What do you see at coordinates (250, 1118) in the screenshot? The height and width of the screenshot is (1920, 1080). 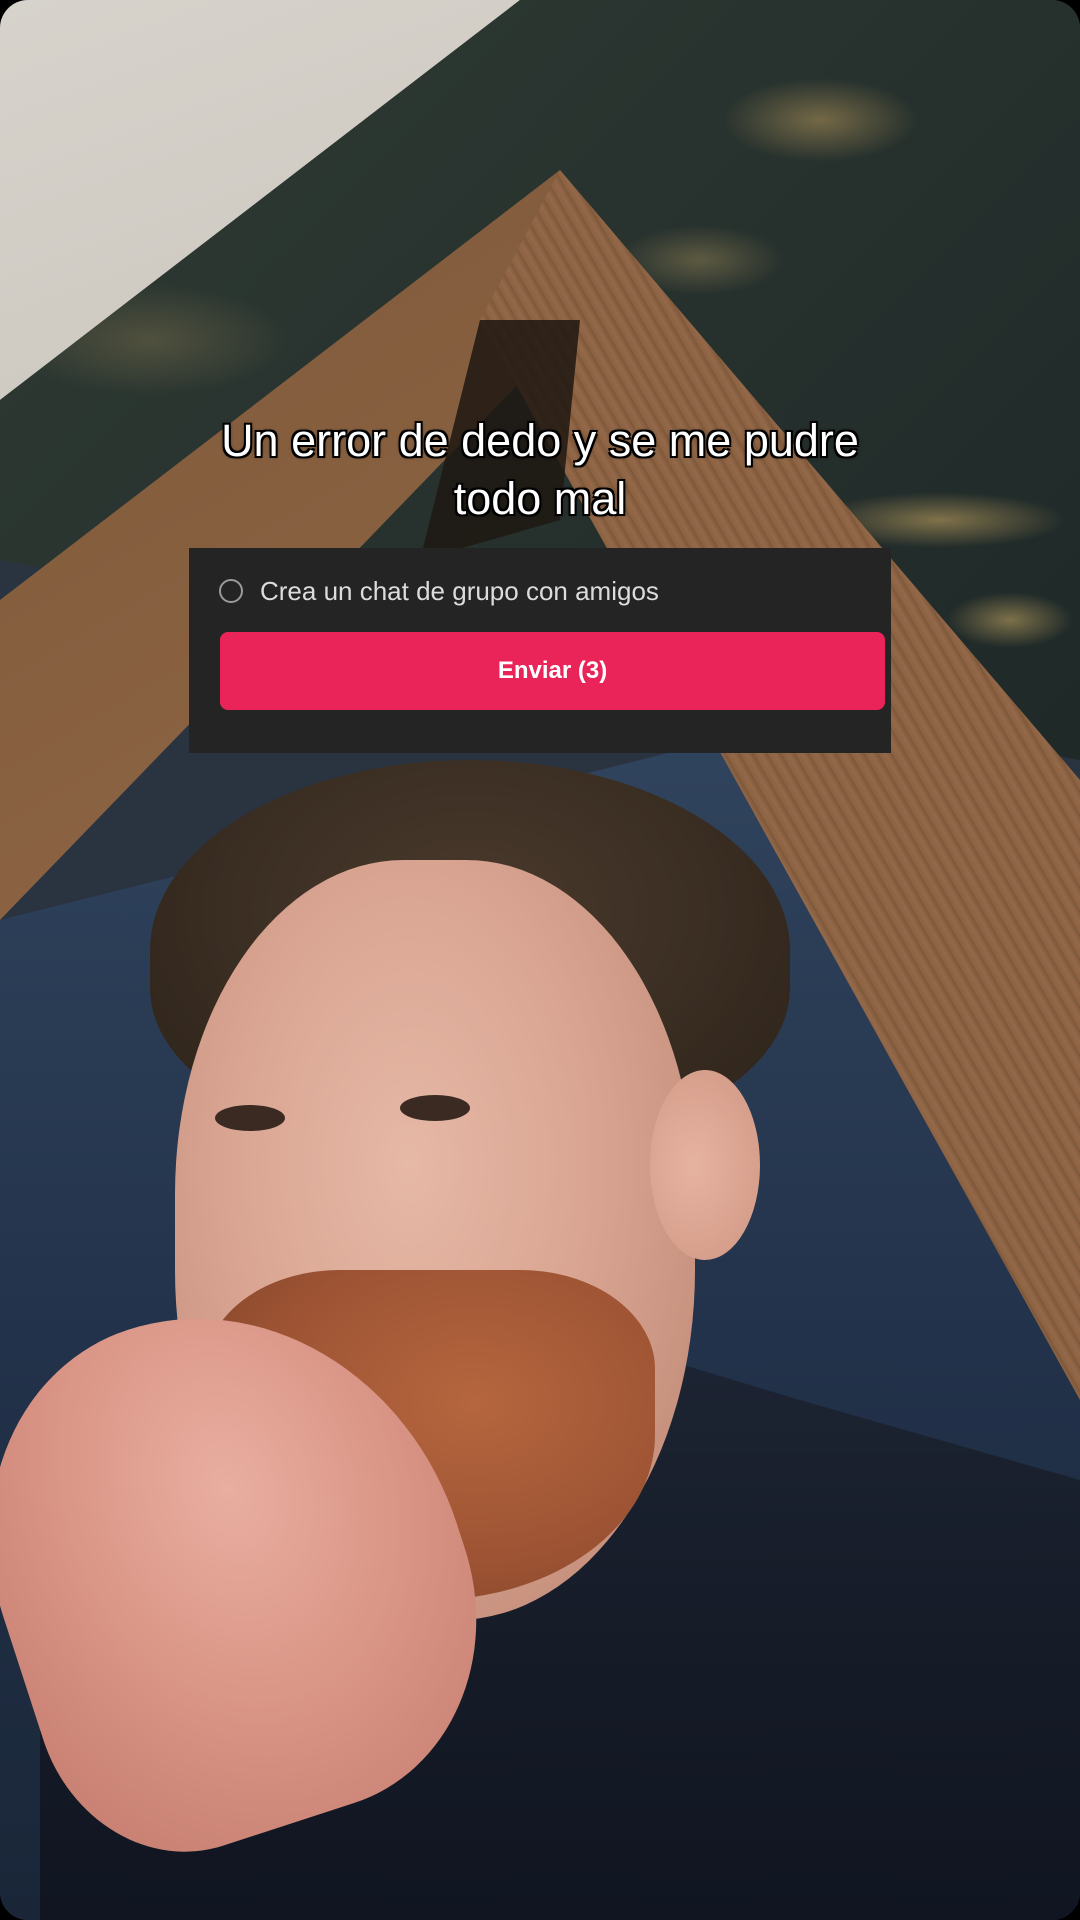 I see `person-eye-left` at bounding box center [250, 1118].